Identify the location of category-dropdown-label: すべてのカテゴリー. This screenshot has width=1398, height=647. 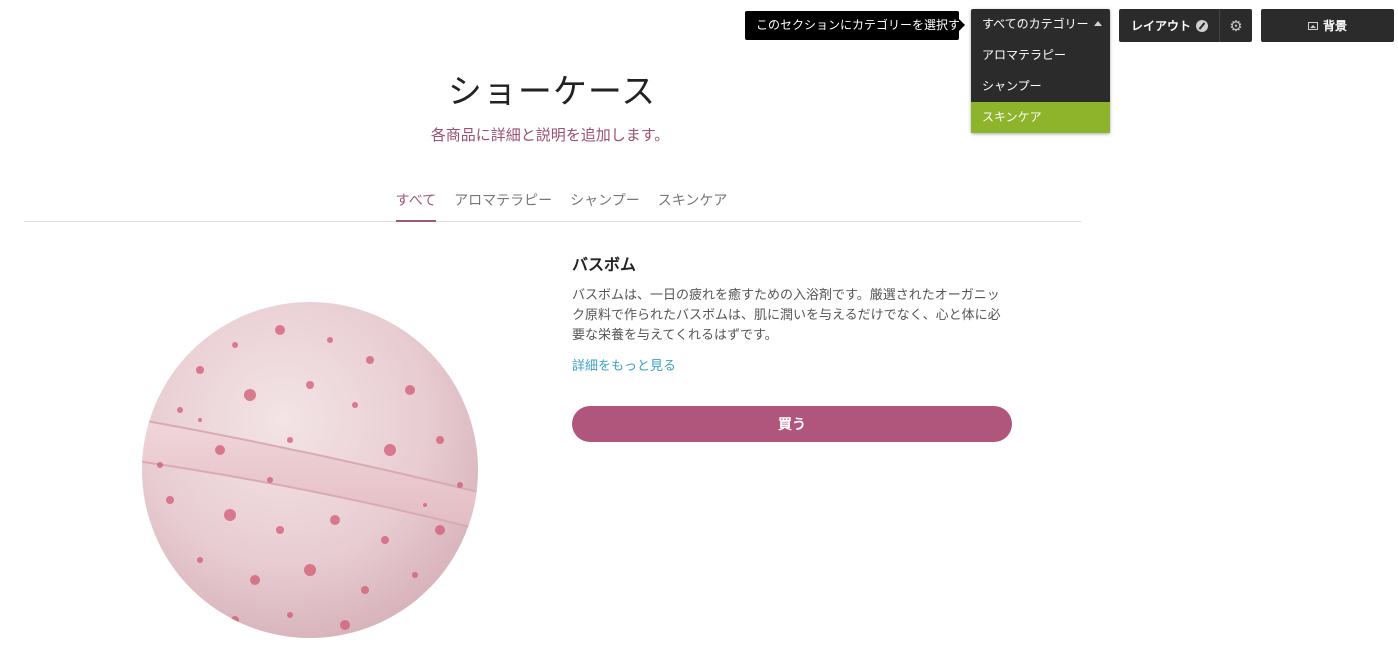
(1035, 24).